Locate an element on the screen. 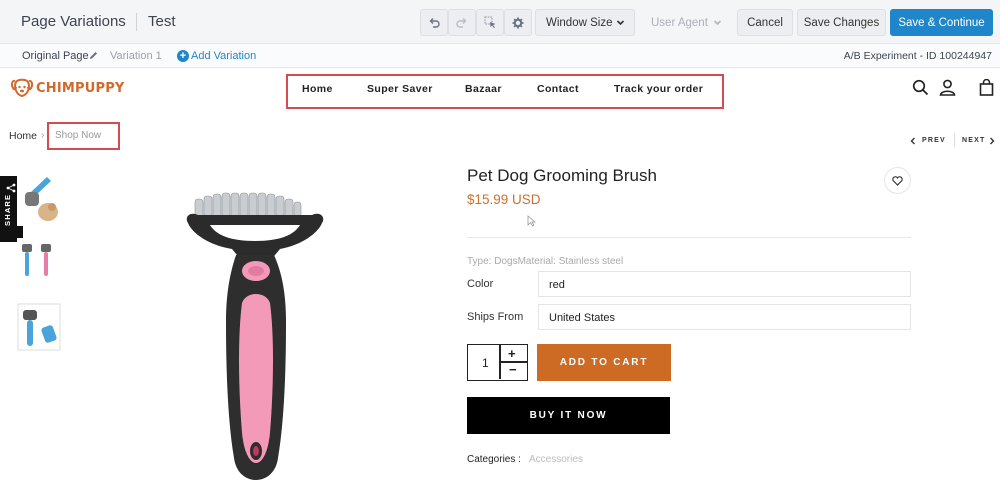 This screenshot has width=1000, height=488. prev-link: PREV is located at coordinates (934, 140).